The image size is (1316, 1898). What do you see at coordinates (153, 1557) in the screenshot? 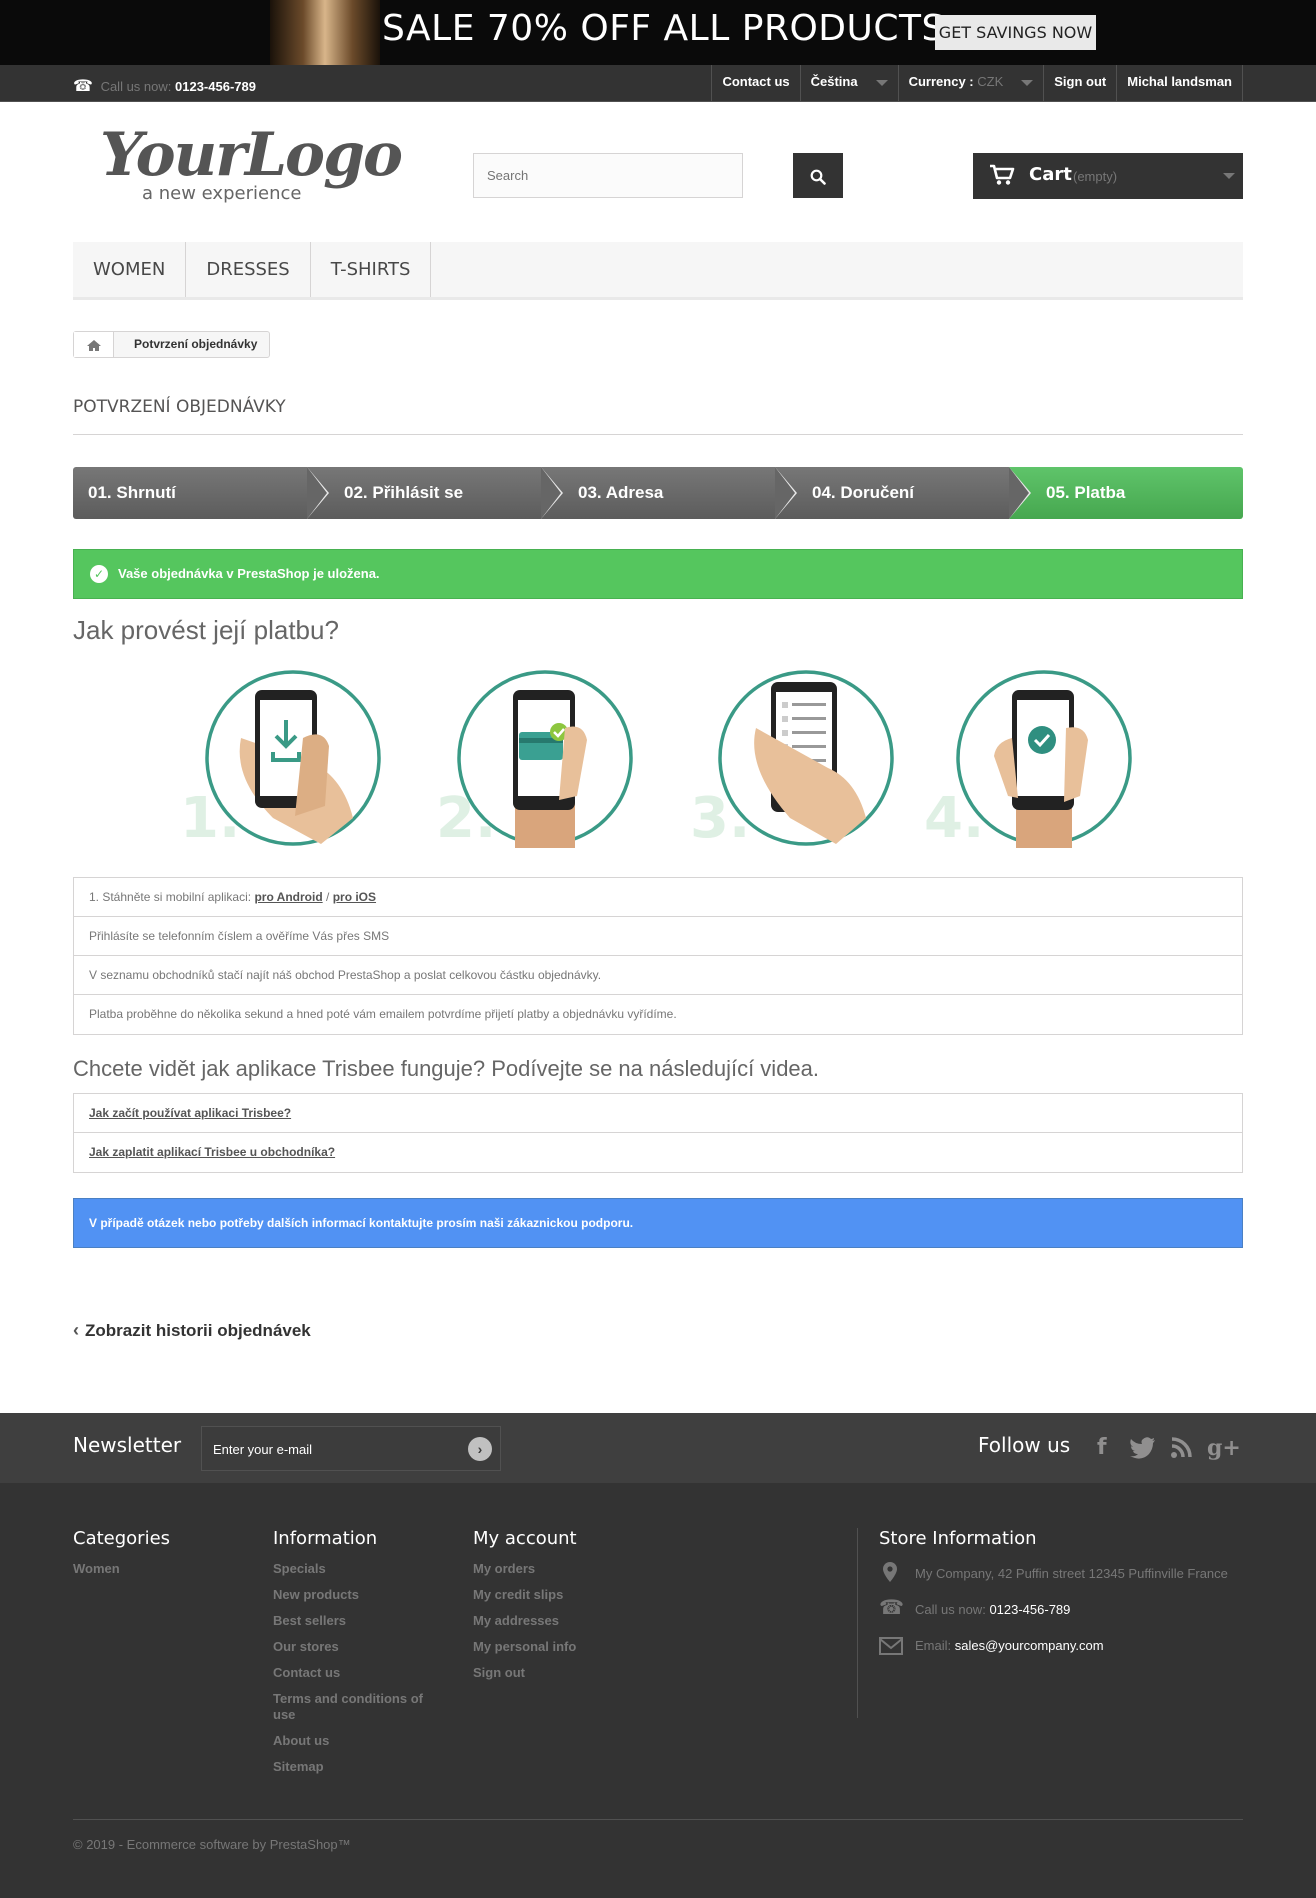
I see `footer-categories: Categories Women` at bounding box center [153, 1557].